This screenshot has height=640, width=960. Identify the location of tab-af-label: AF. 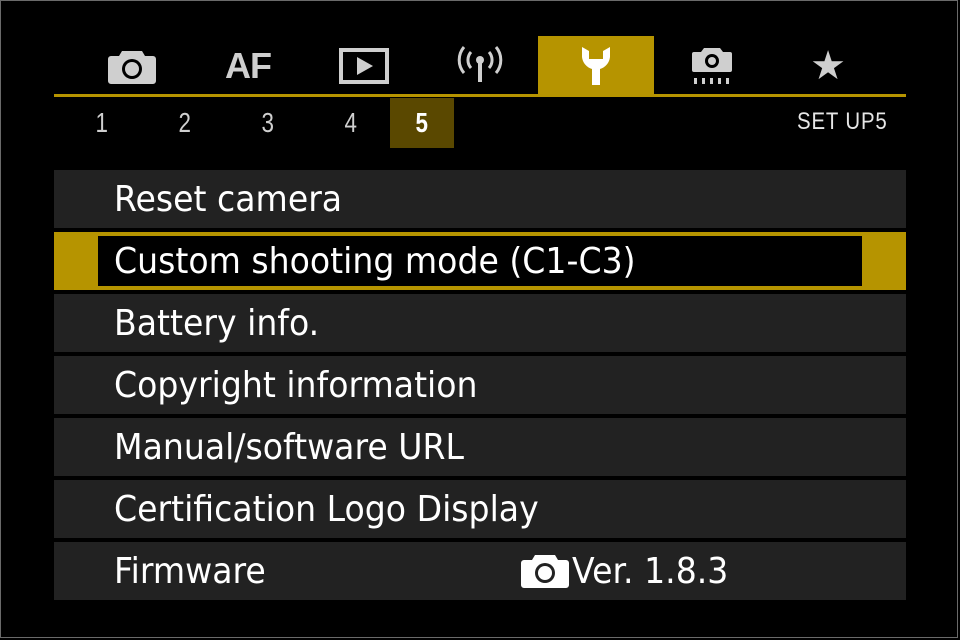
(248, 65).